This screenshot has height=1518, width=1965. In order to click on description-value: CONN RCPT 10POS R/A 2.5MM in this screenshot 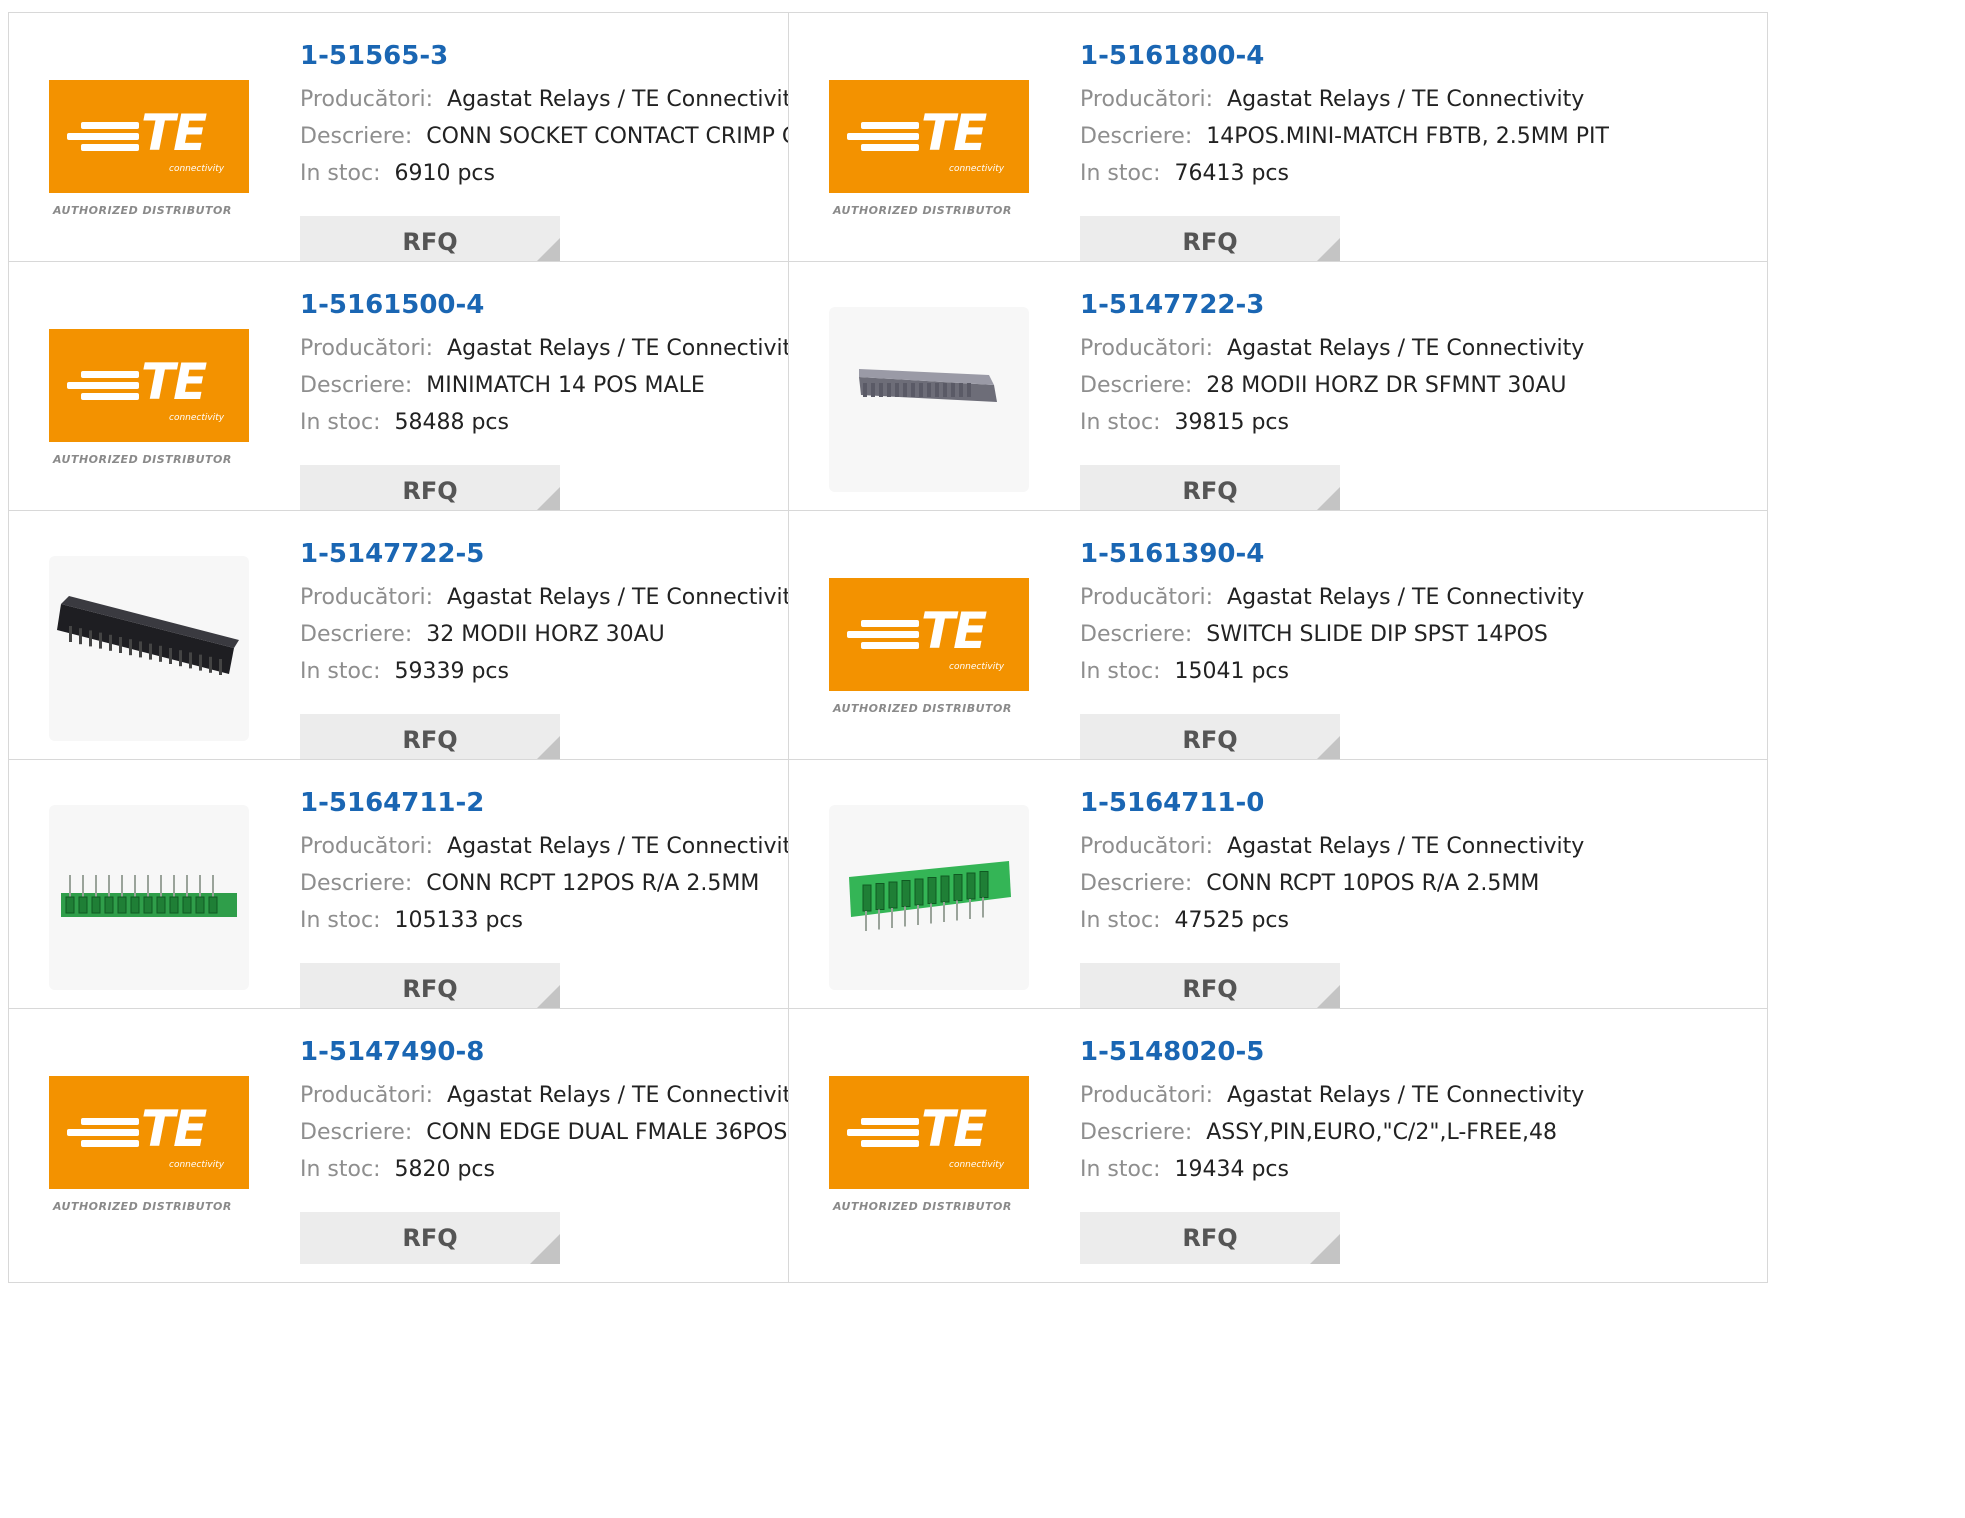, I will do `click(1373, 883)`.